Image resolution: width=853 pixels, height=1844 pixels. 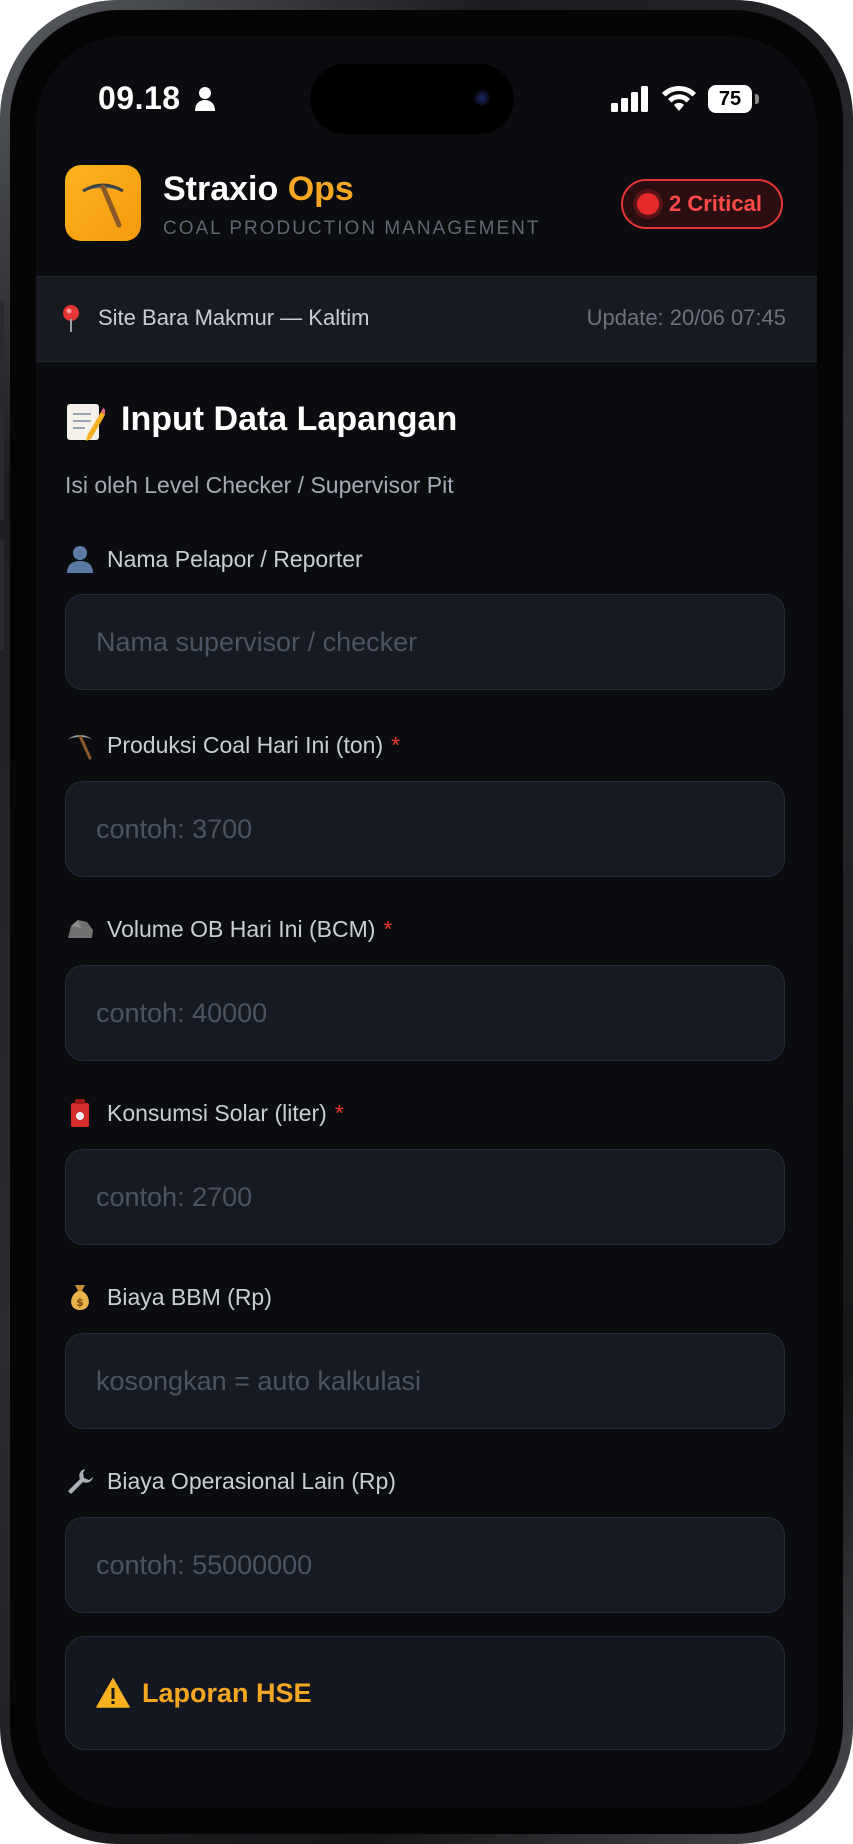 What do you see at coordinates (412, 99) in the screenshot?
I see `dynamic-island` at bounding box center [412, 99].